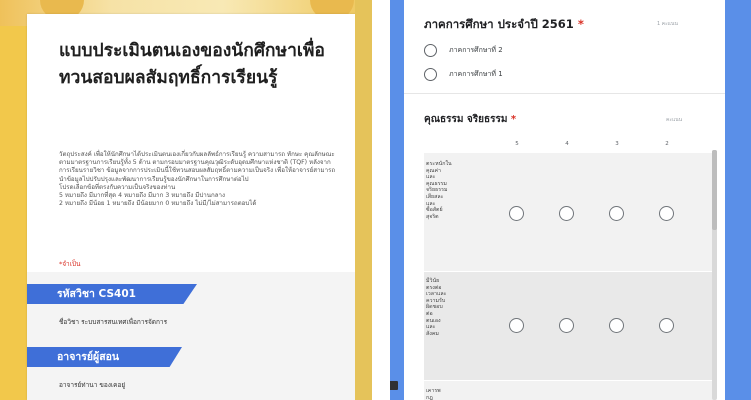 The width and height of the screenshot is (751, 400). Describe the element at coordinates (517, 144) in the screenshot. I see `grid-column-header: 5` at that location.